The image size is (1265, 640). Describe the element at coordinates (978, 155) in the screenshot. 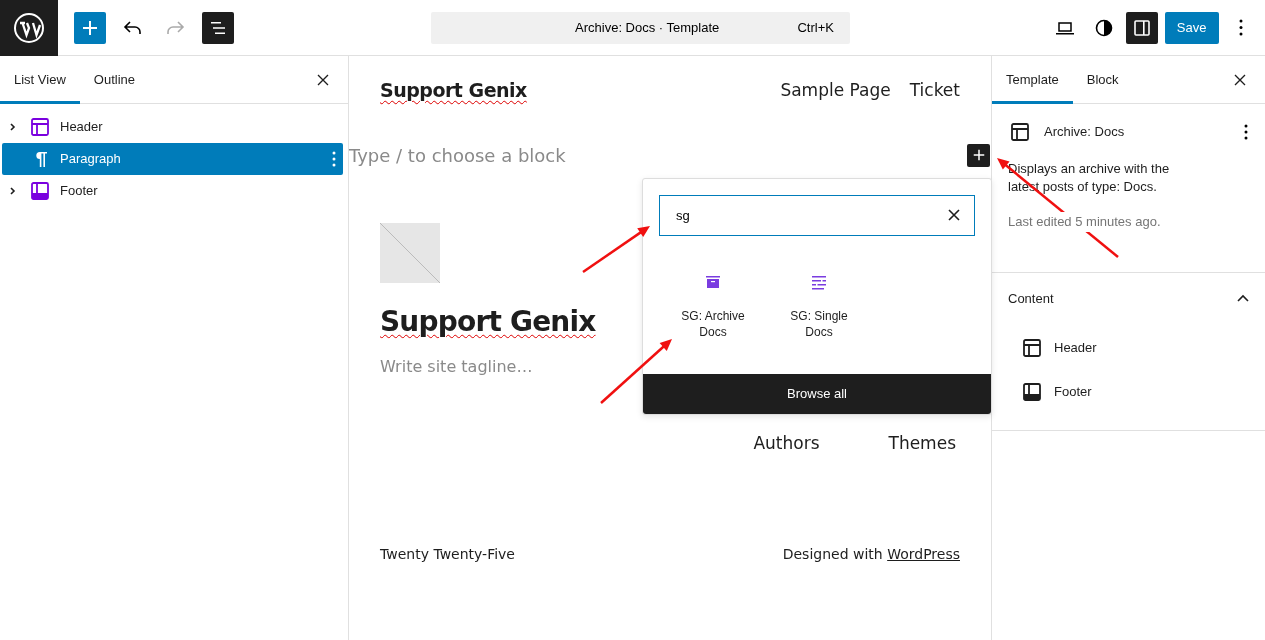

I see `add-block-button` at that location.